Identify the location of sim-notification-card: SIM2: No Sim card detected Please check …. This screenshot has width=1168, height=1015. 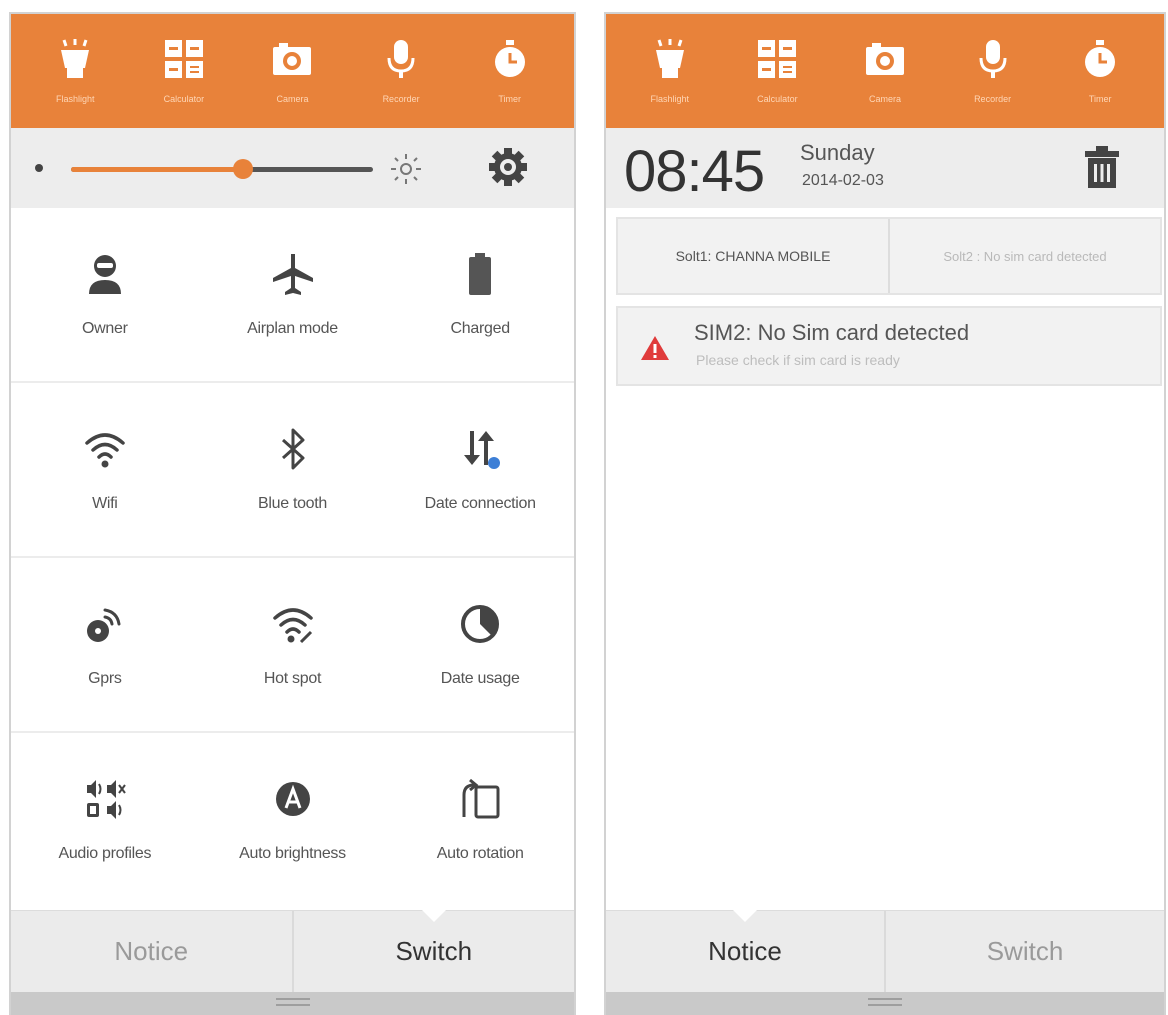
(889, 346).